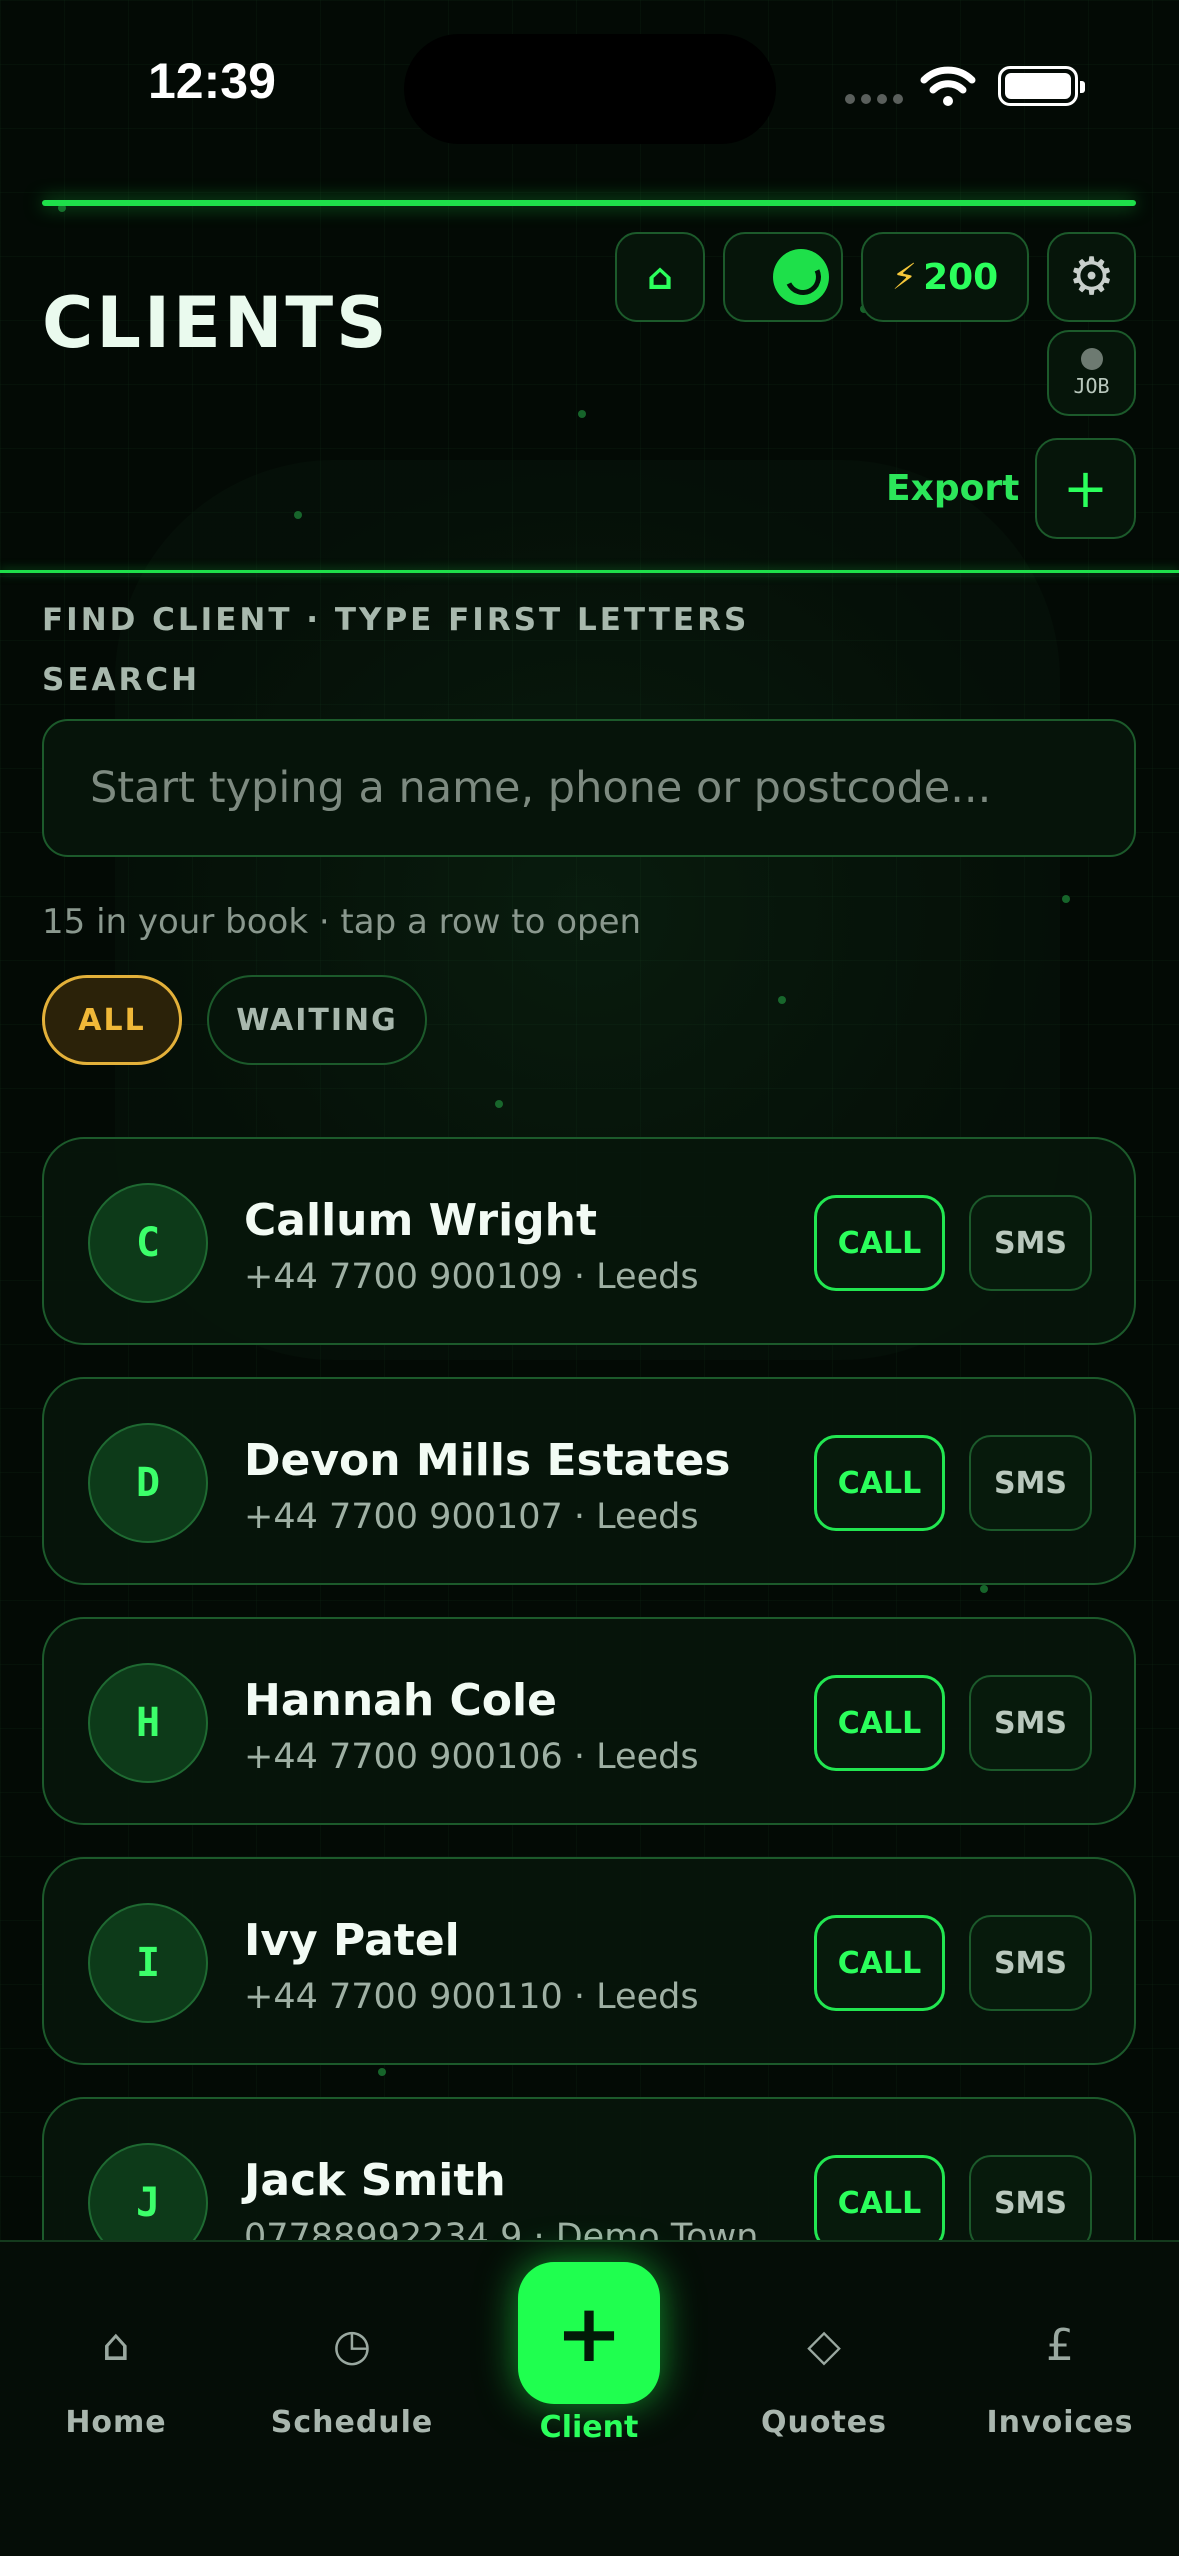 The image size is (1179, 2556). I want to click on client-details: +44 7700 900110 · Leeds, so click(471, 1997).